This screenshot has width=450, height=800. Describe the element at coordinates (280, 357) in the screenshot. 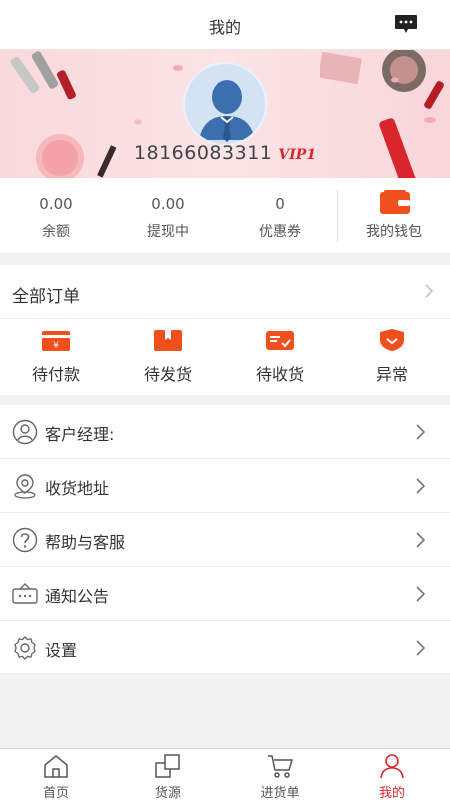

I see `pending-receipt-button: 待收货` at that location.